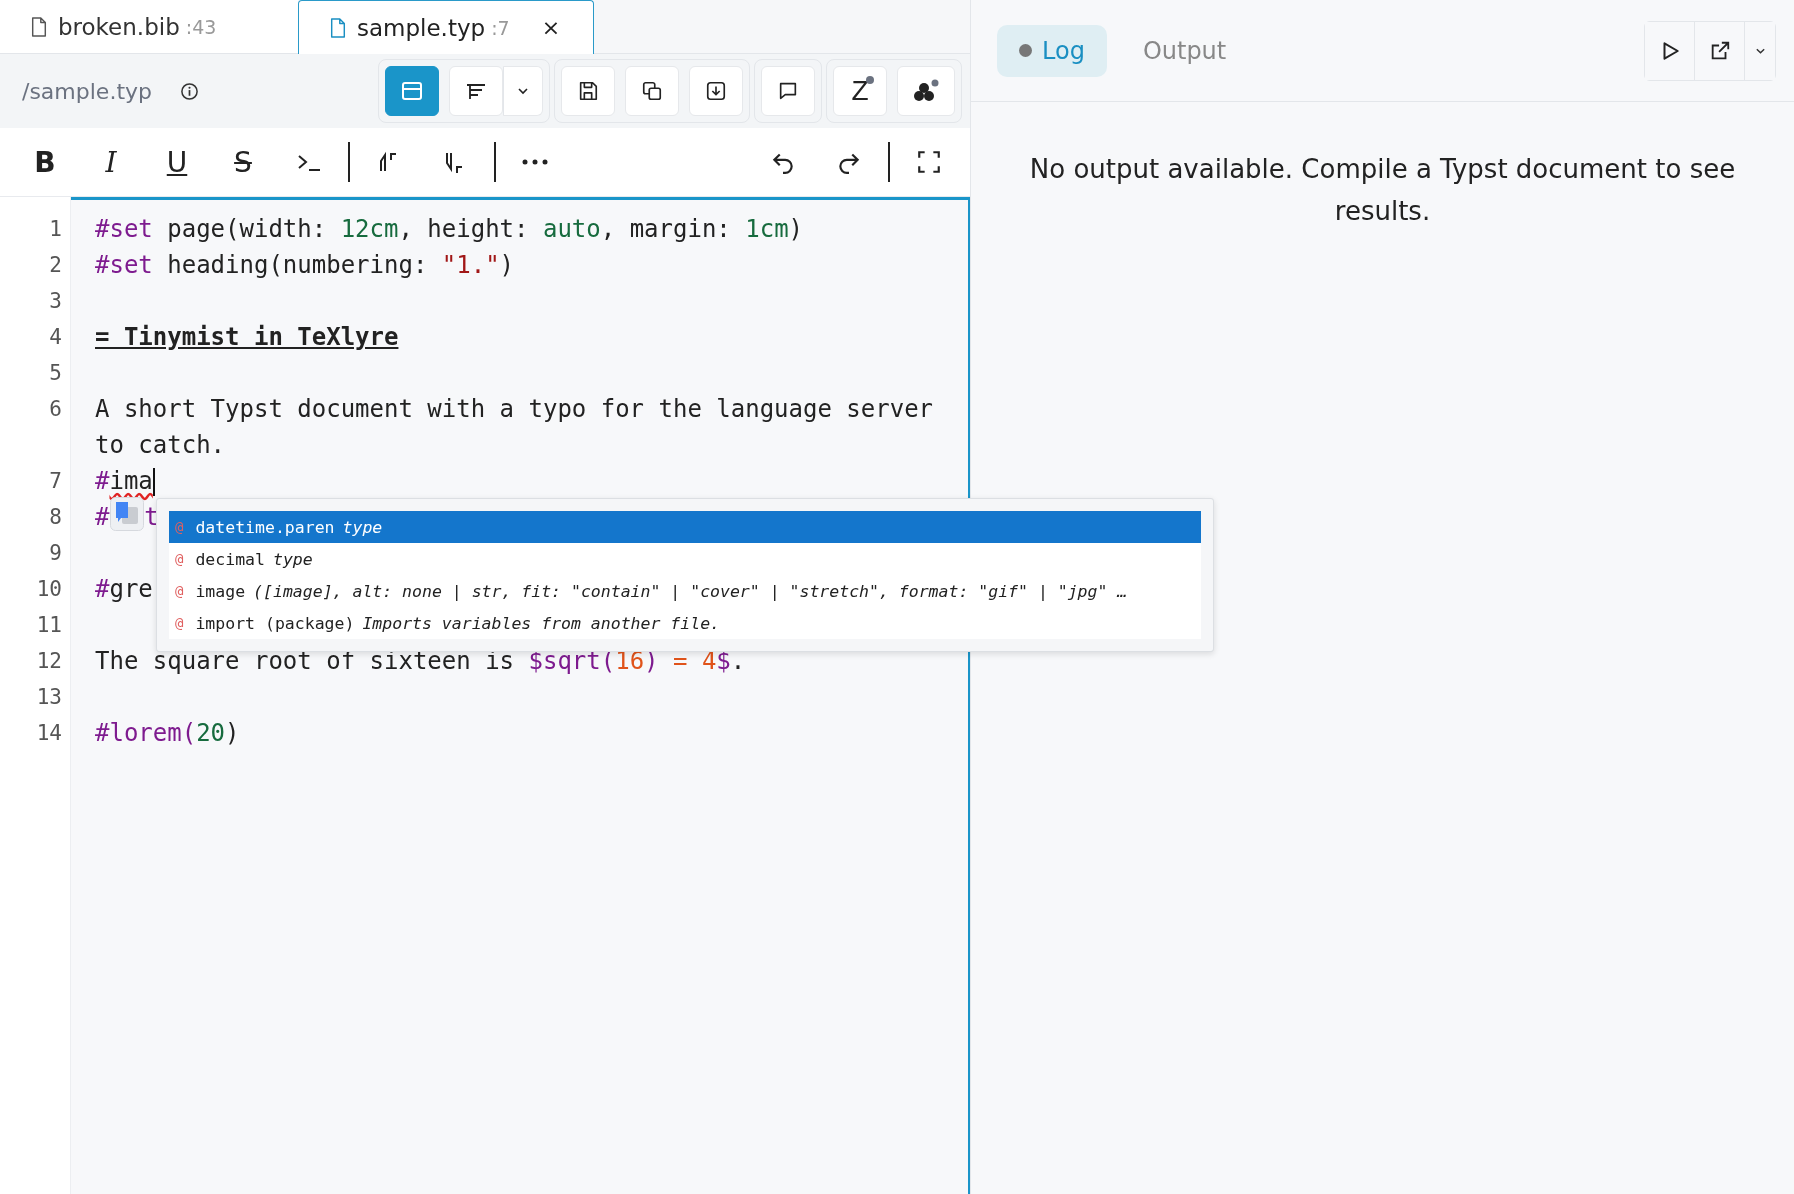  I want to click on line-number: 3, so click(55, 301).